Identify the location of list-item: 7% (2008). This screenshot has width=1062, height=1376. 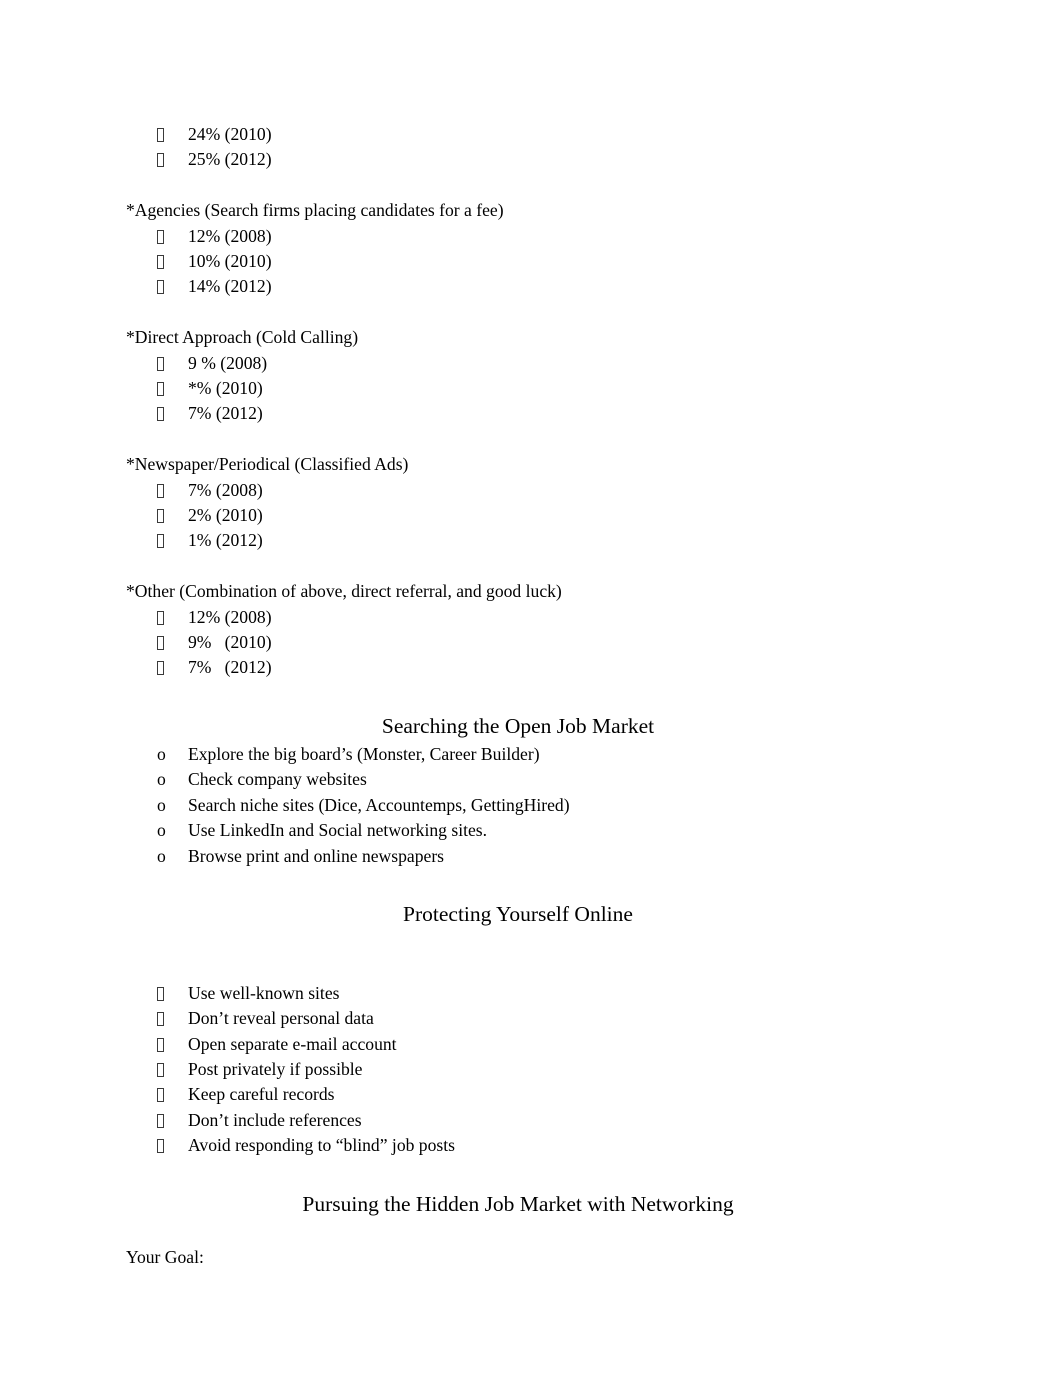
(531, 490).